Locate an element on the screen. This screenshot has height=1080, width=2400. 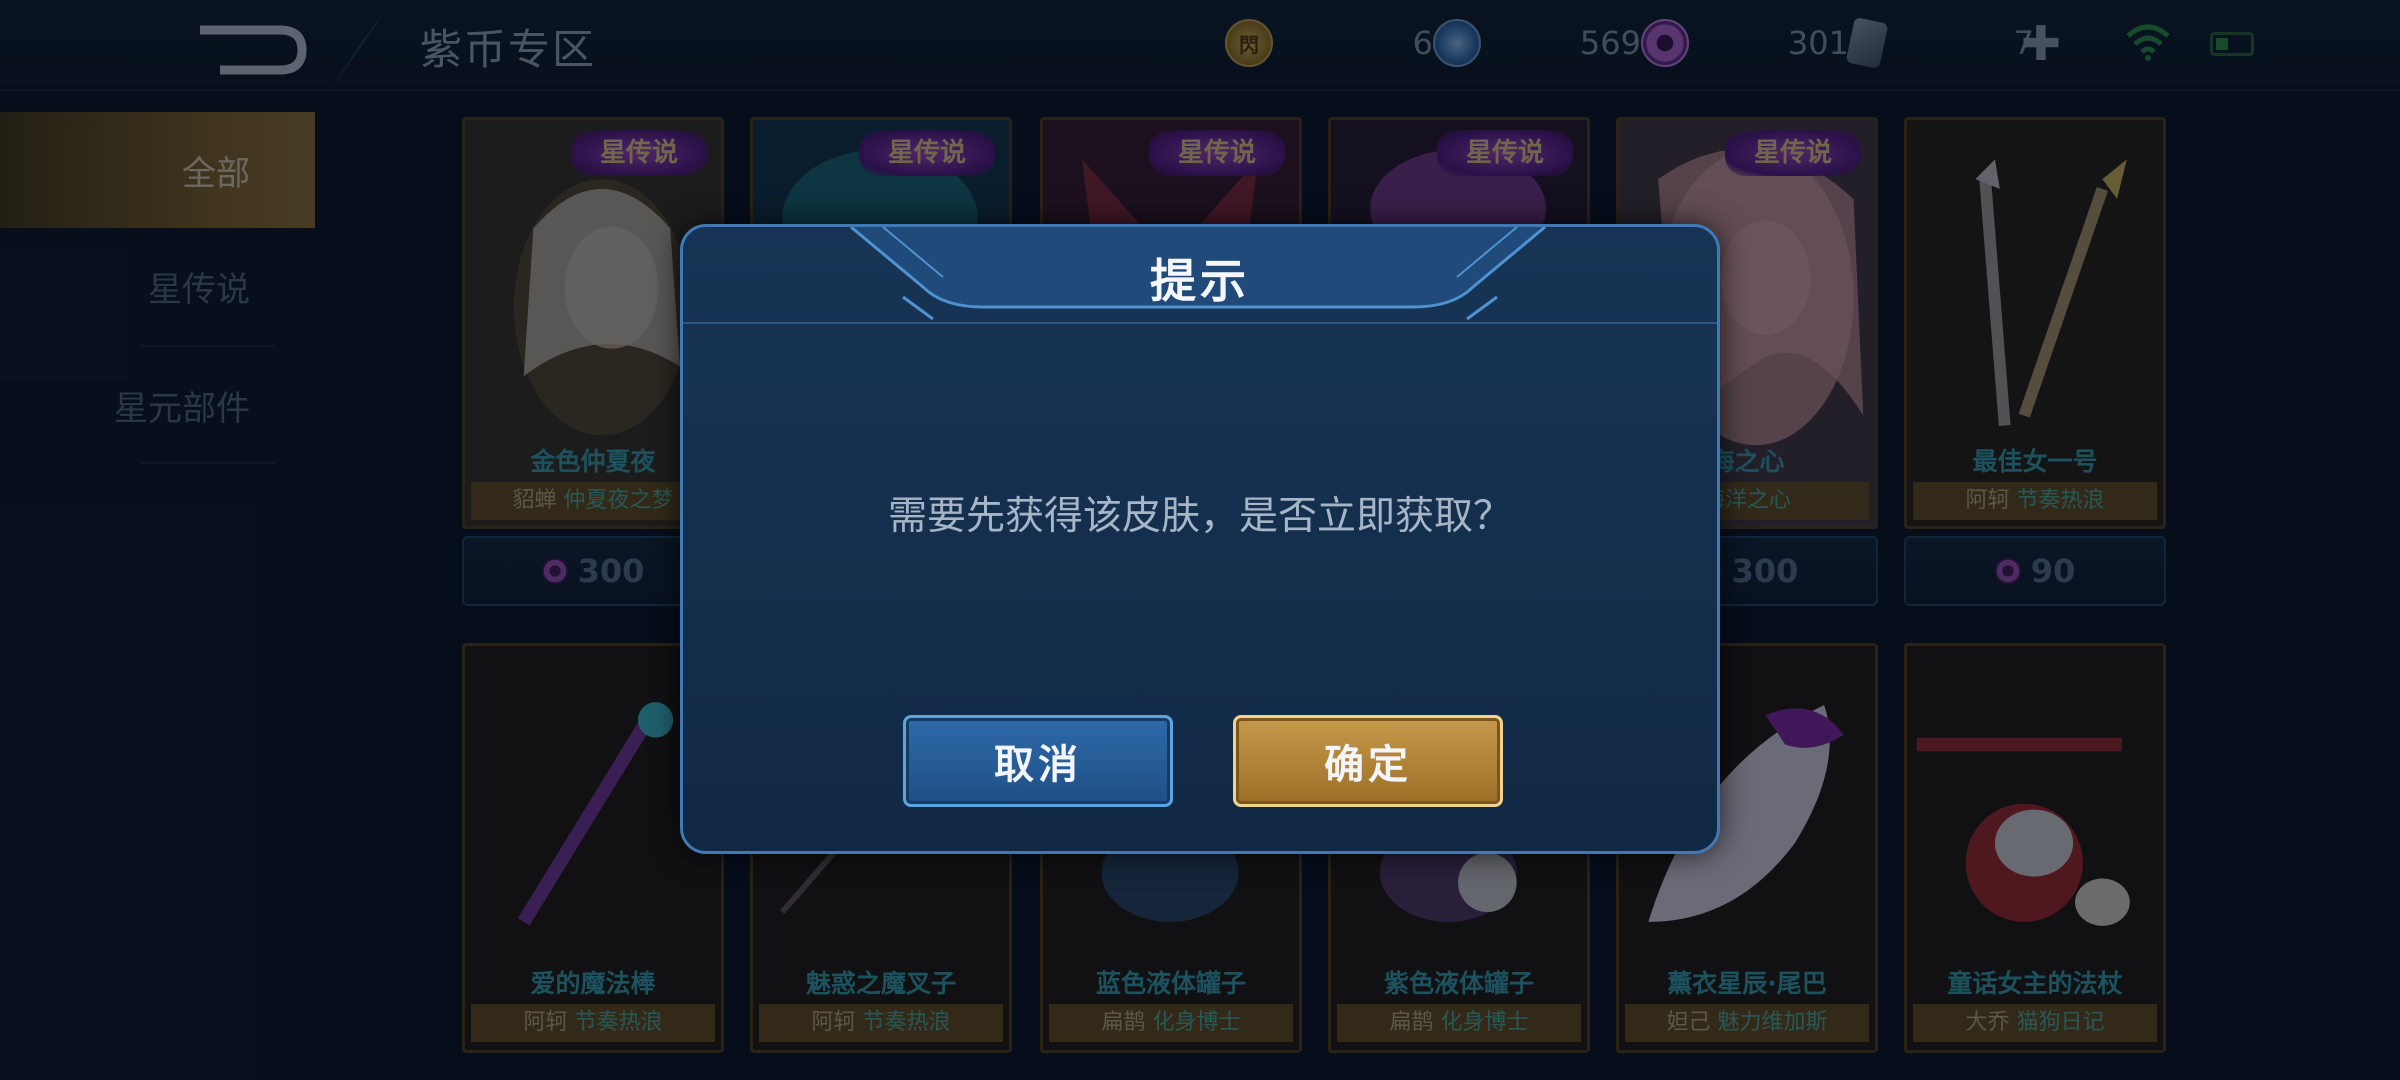
category-star-legend: 星传说 is located at coordinates (157, 286).